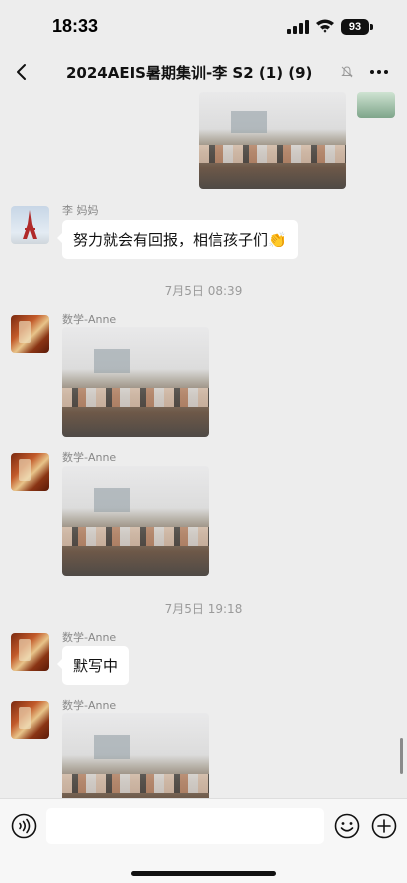 This screenshot has width=407, height=883. I want to click on sender-name: 李 妈妈, so click(80, 210).